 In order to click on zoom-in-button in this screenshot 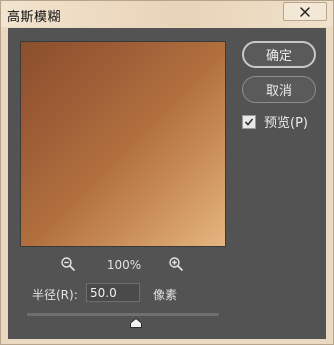, I will do `click(176, 266)`.